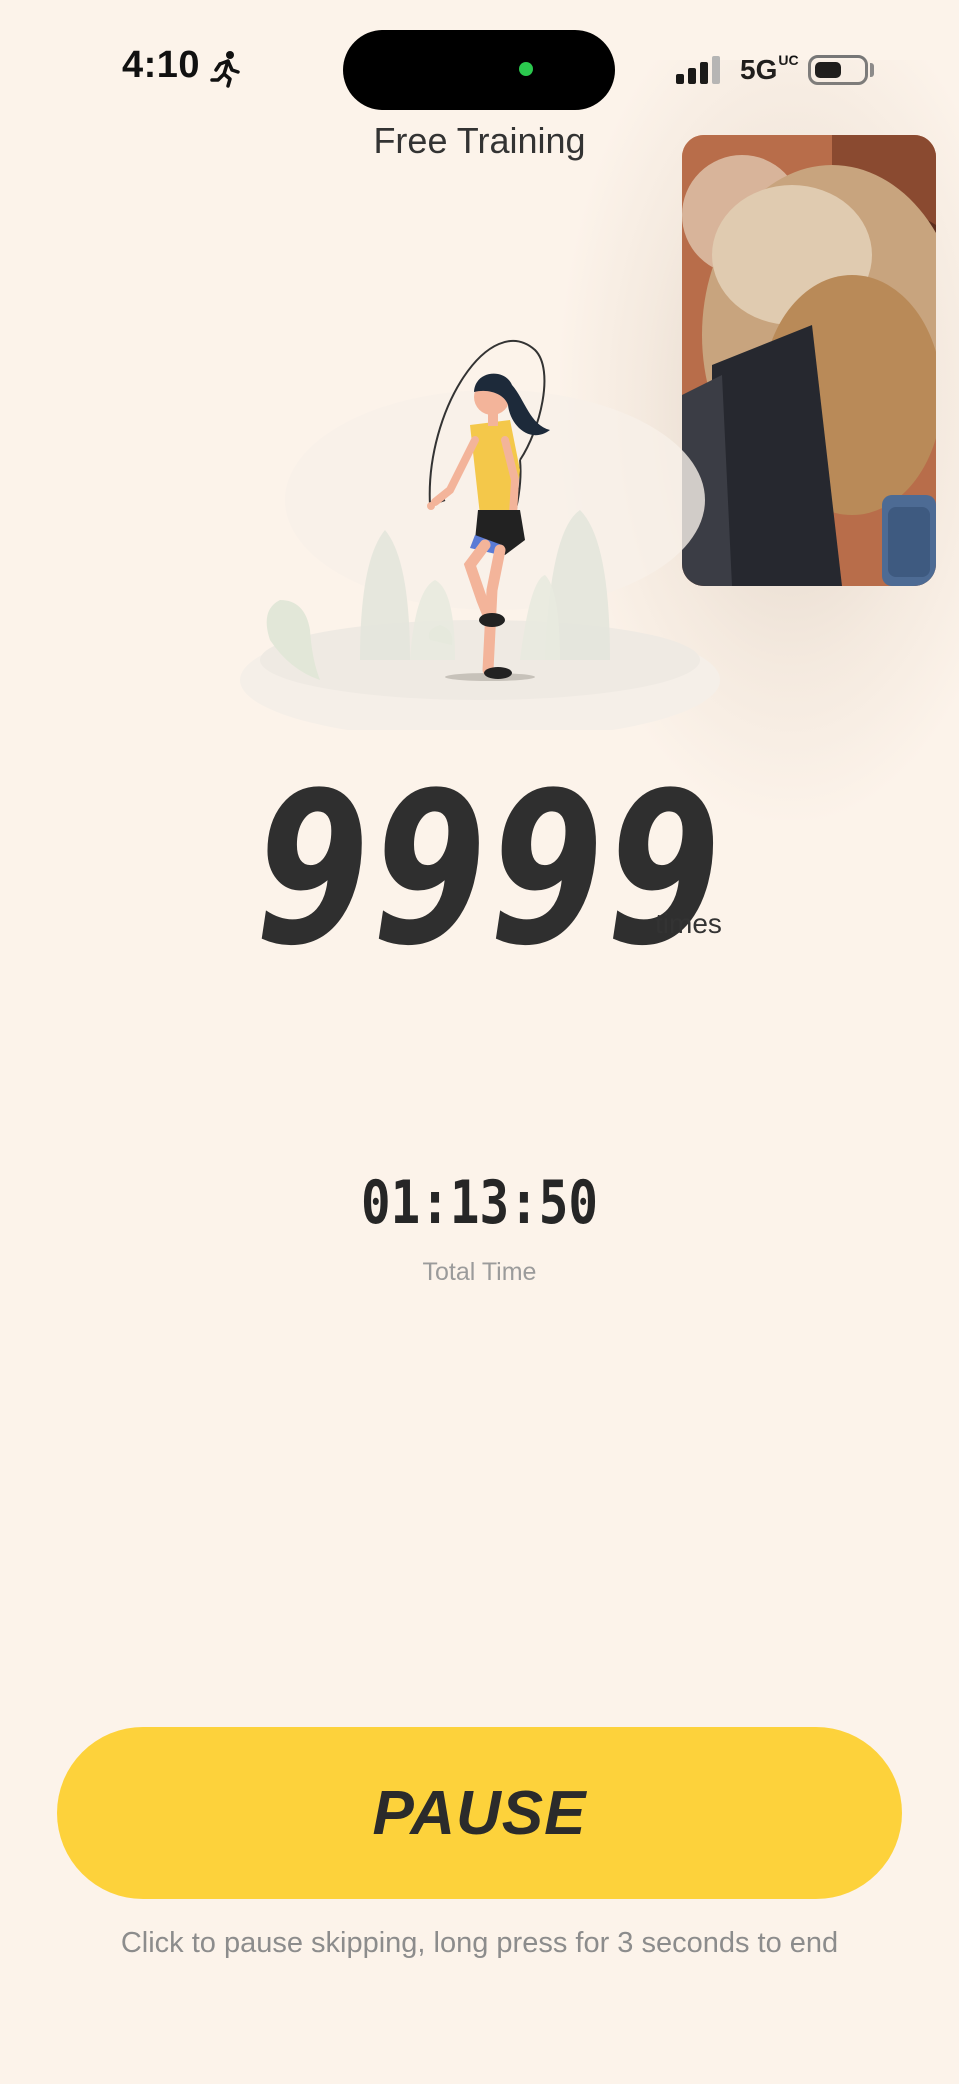 The image size is (959, 2084). What do you see at coordinates (161, 65) in the screenshot?
I see `status-time: 4:10` at bounding box center [161, 65].